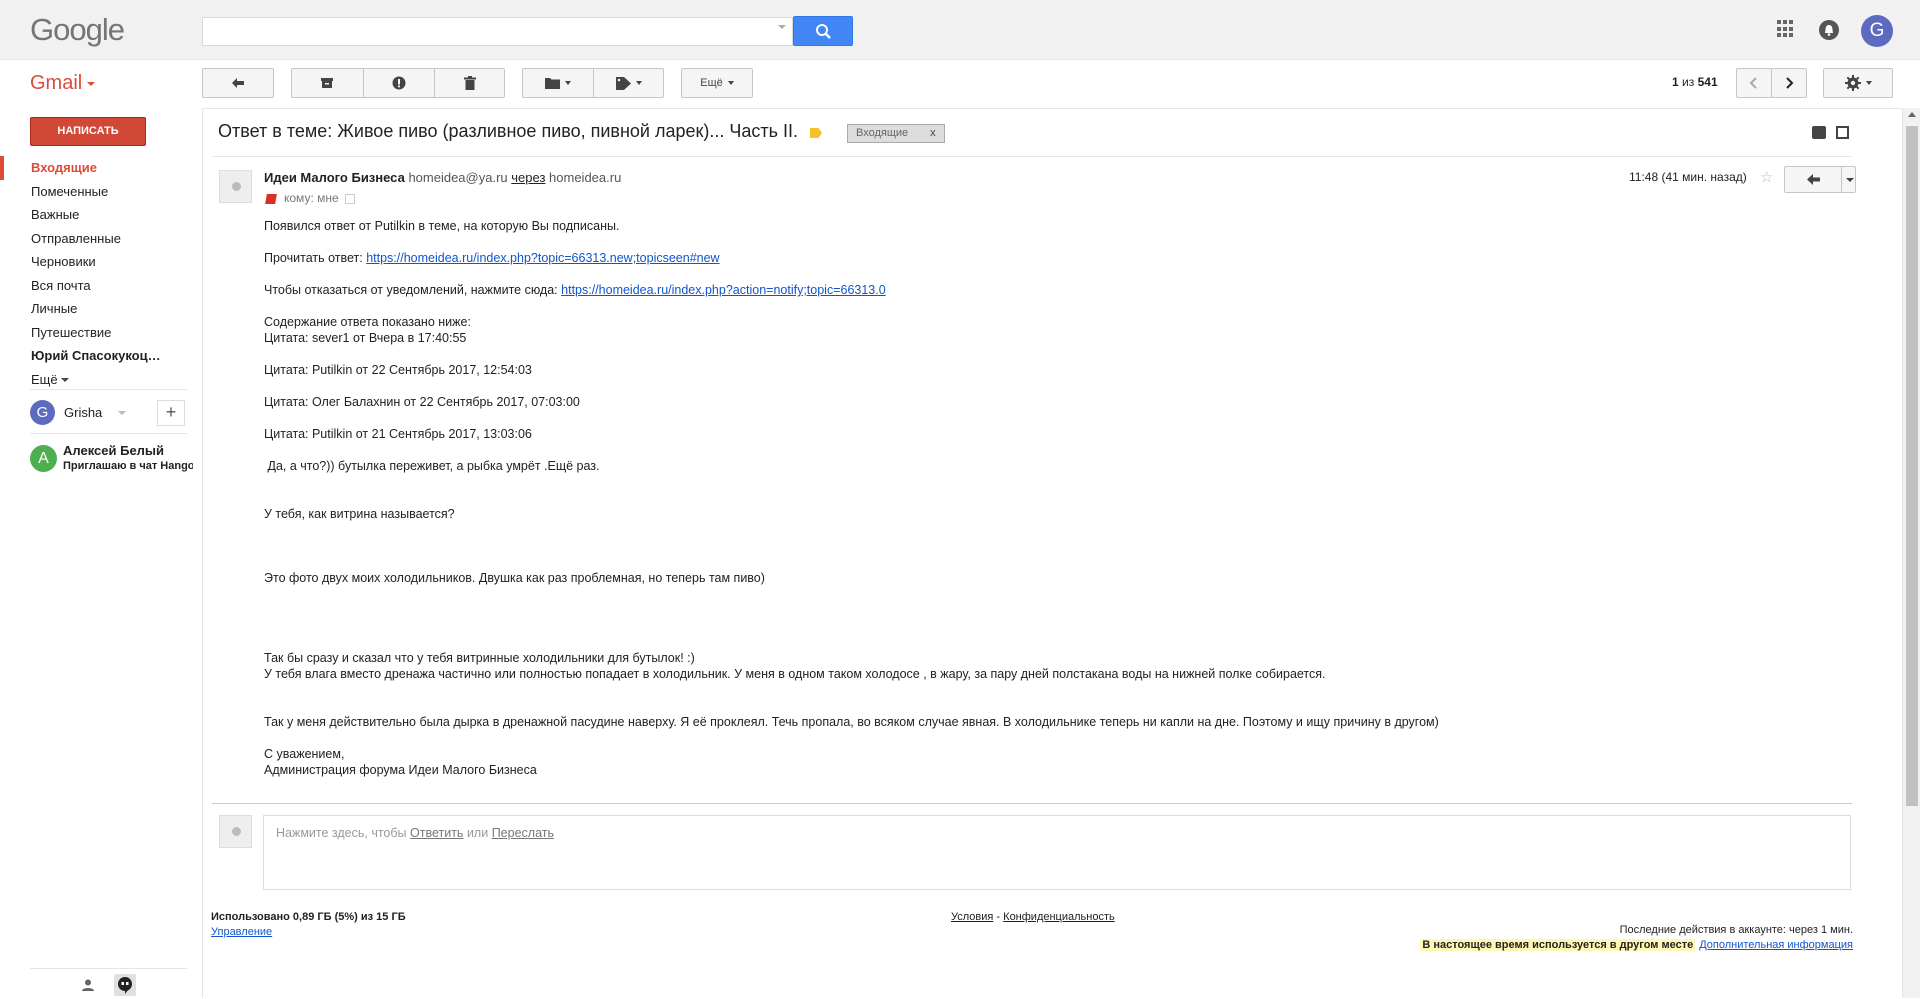 The width and height of the screenshot is (1920, 999). What do you see at coordinates (101, 333) in the screenshot?
I see `sidebar-item-travel: Путешествие` at bounding box center [101, 333].